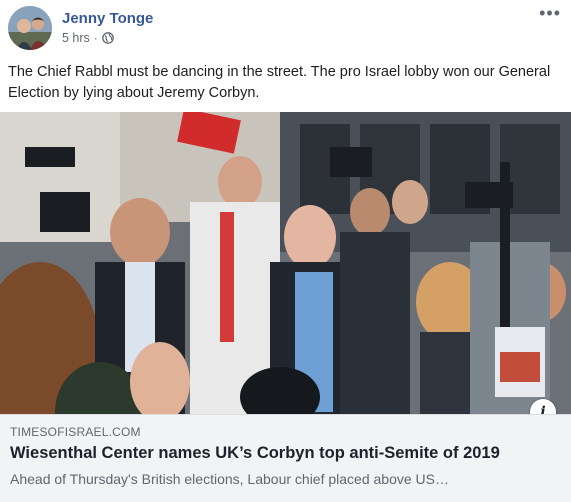  What do you see at coordinates (550, 13) in the screenshot?
I see `more-options-icon: •••` at bounding box center [550, 13].